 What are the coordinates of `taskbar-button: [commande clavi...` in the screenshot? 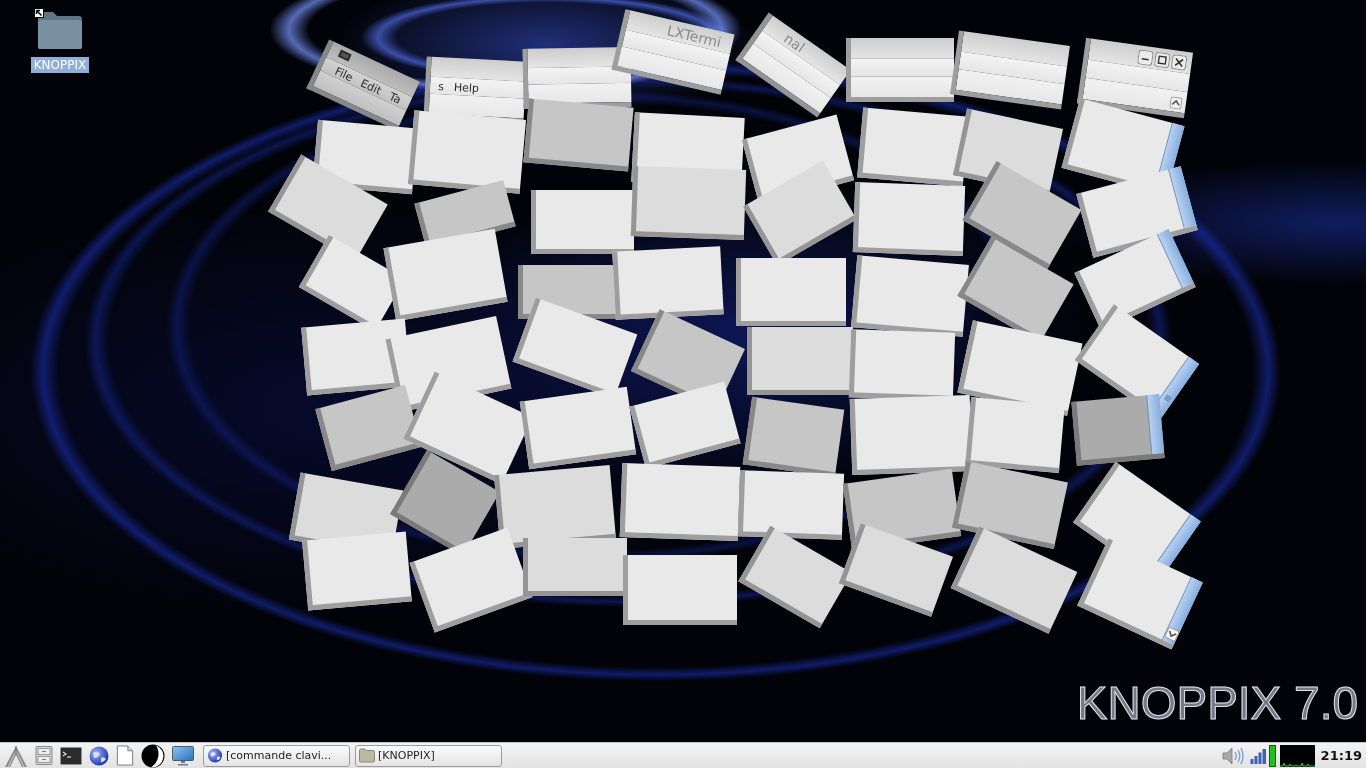 It's located at (276, 755).